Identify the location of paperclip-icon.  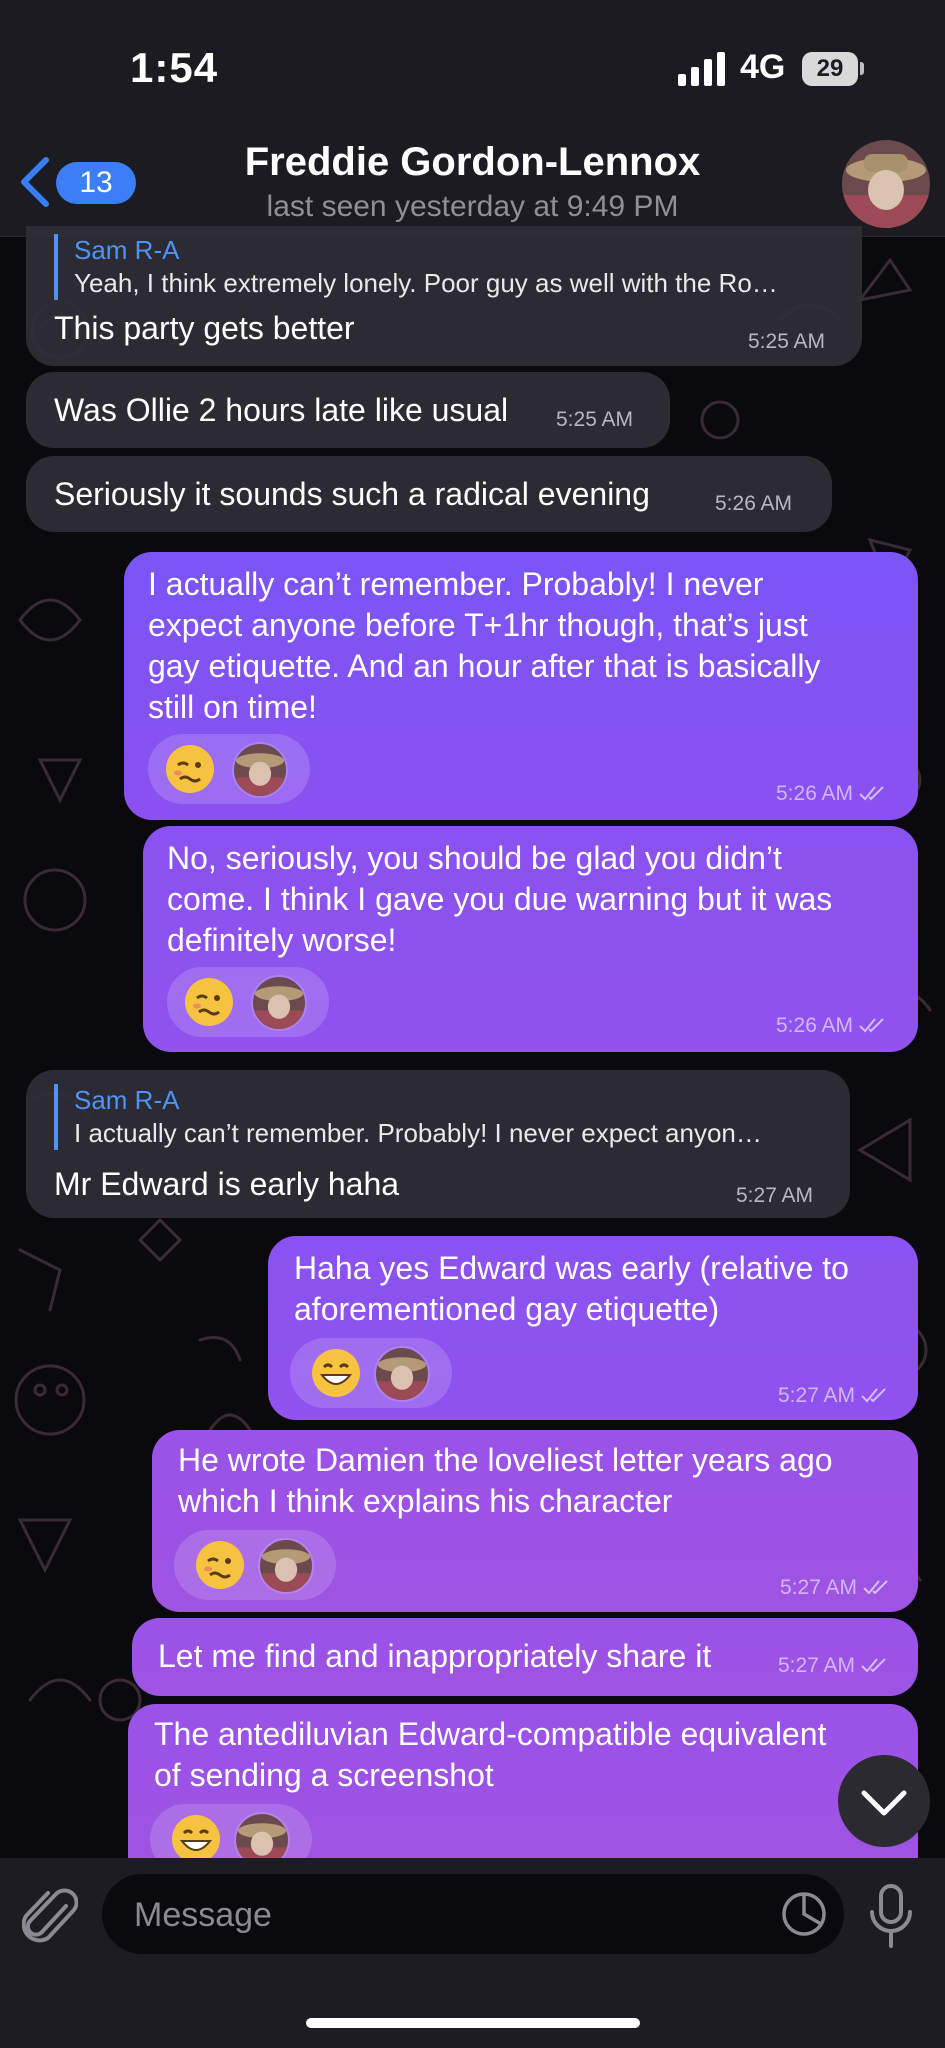
(50, 1917).